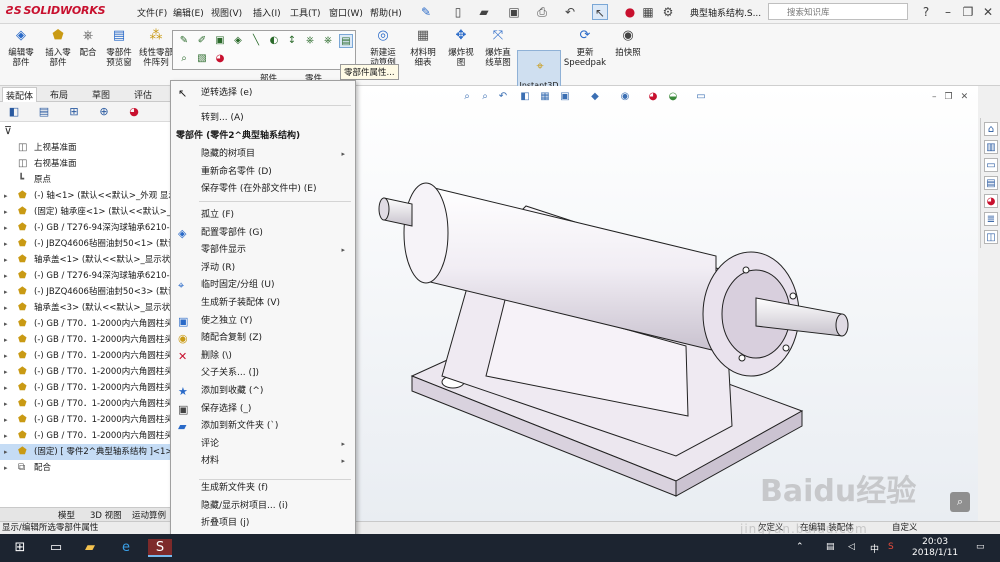  I want to click on tray-people-icon: ⌃, so click(800, 547).